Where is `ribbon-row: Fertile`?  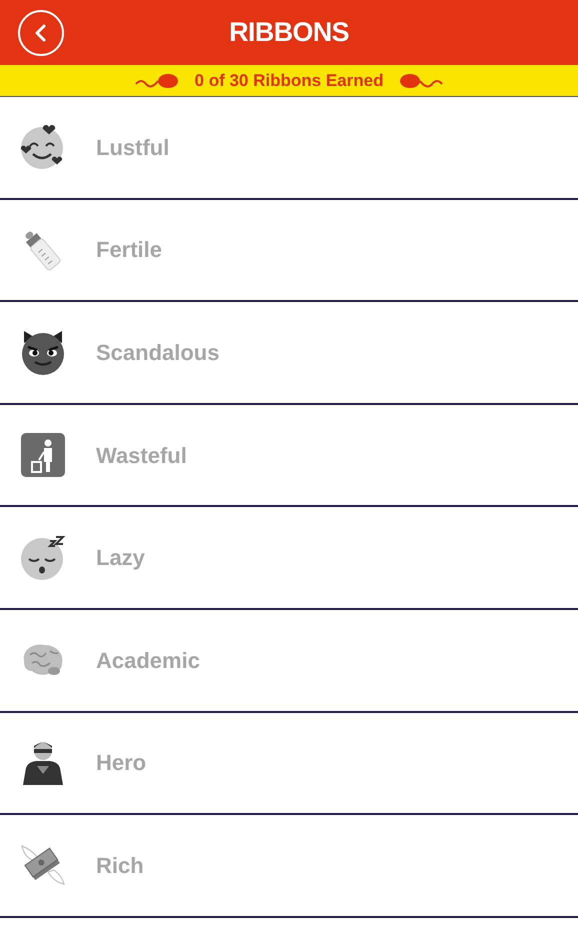
ribbon-row: Fertile is located at coordinates (289, 251).